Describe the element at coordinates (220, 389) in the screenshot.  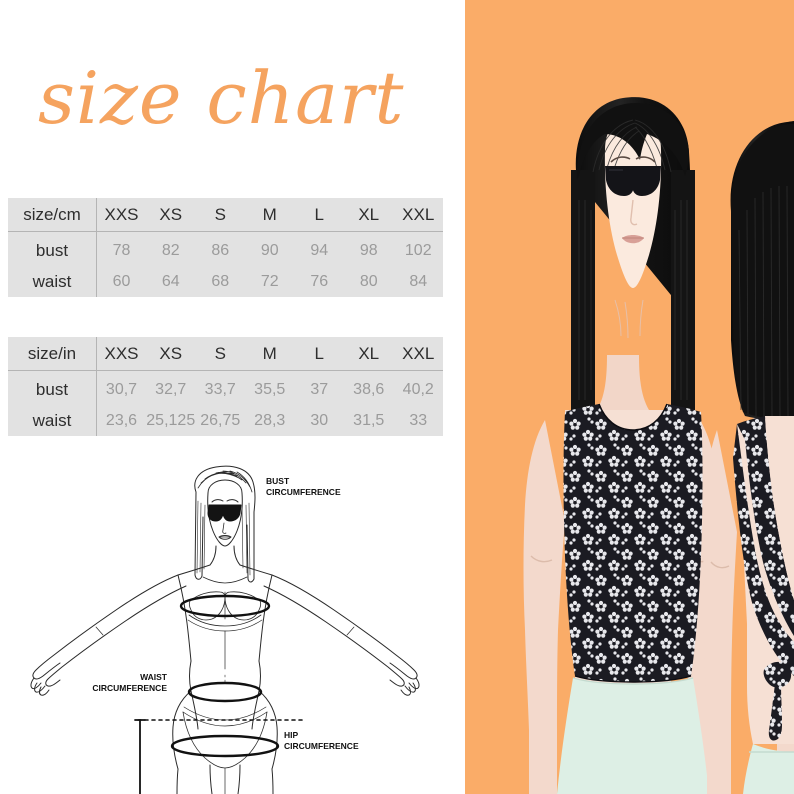
I see `cell-bust-s: 33,7` at that location.